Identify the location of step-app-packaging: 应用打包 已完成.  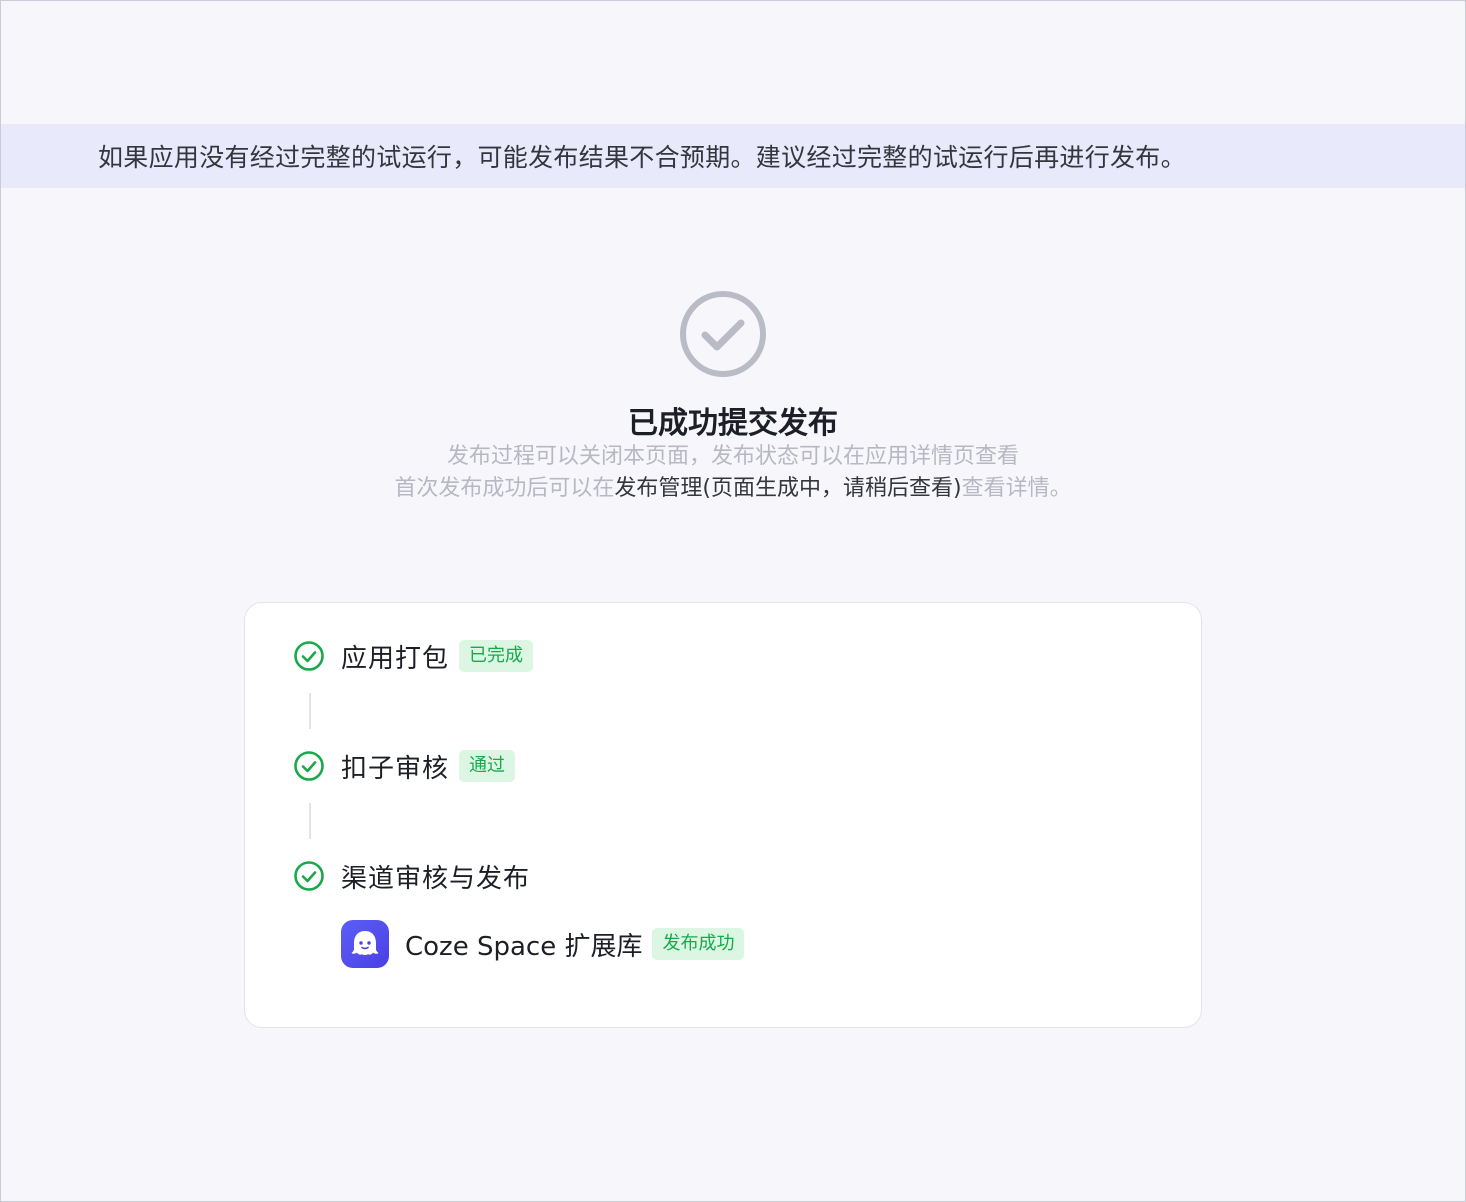
(413, 656).